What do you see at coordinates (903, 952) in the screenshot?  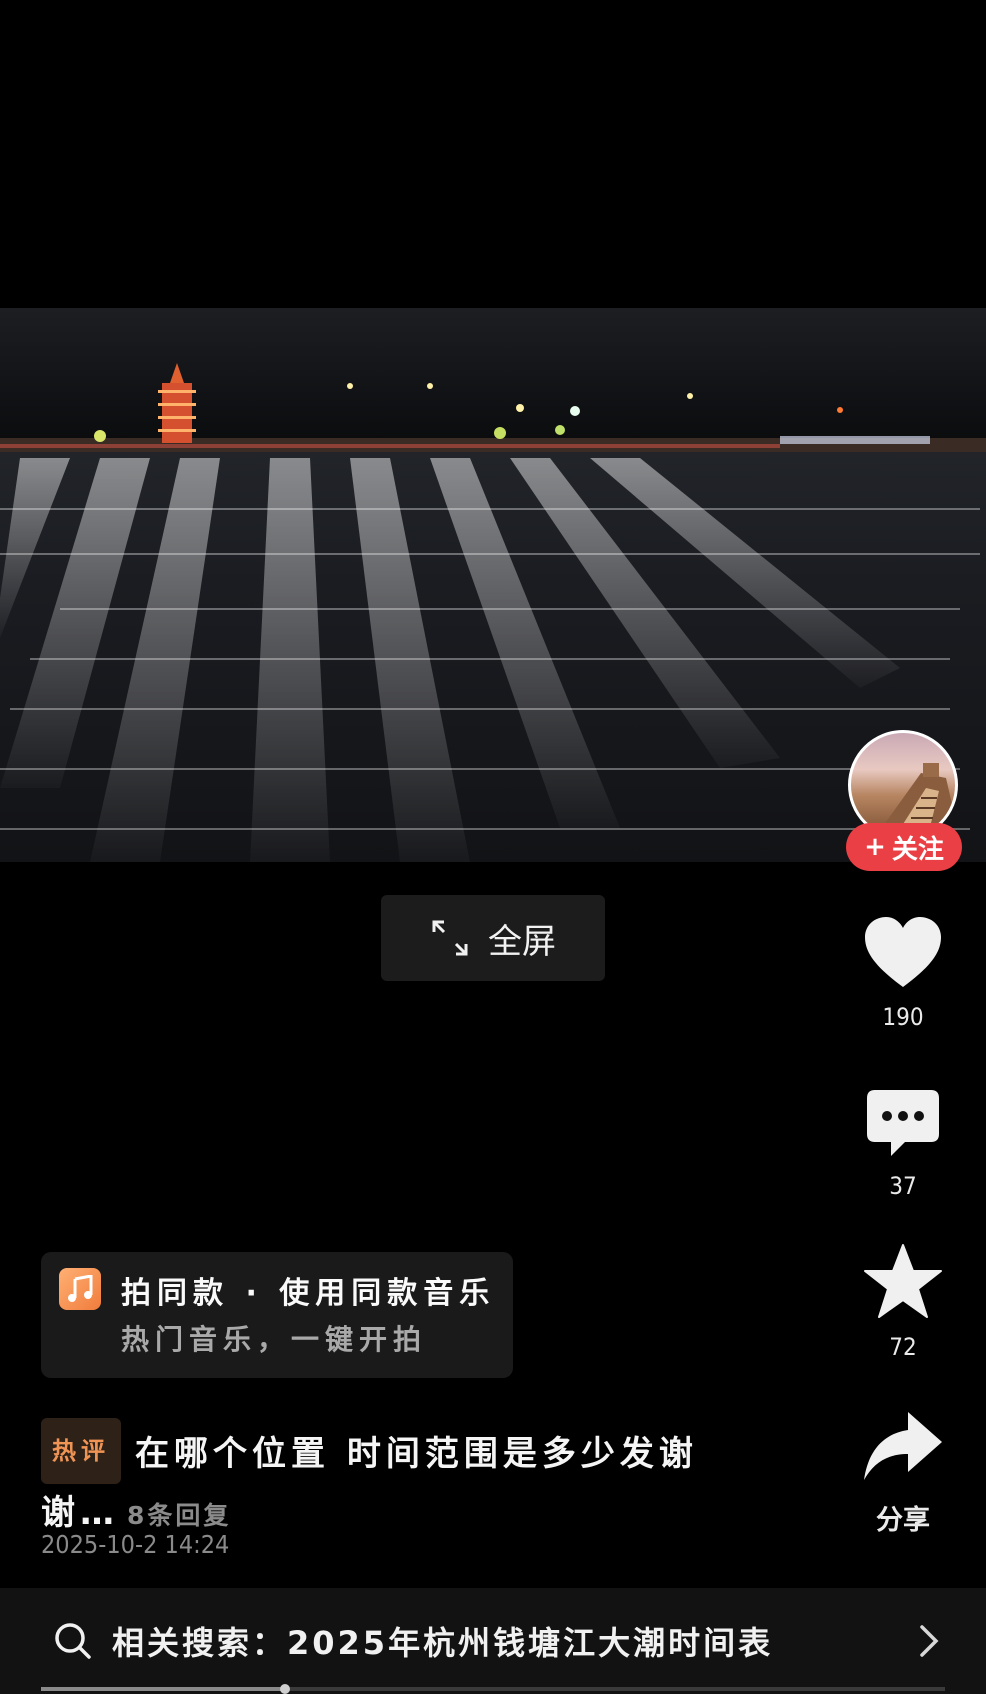 I see `heart-icon` at bounding box center [903, 952].